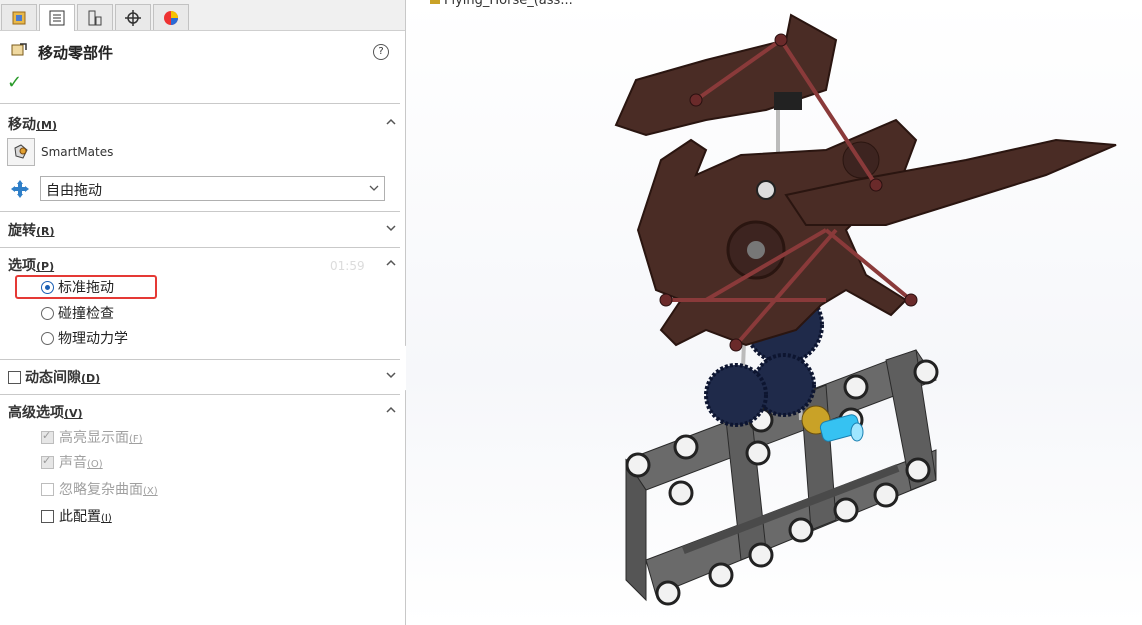 The image size is (1142, 625). Describe the element at coordinates (91, 378) in the screenshot. I see `section-dynamic-accel: (D)` at that location.